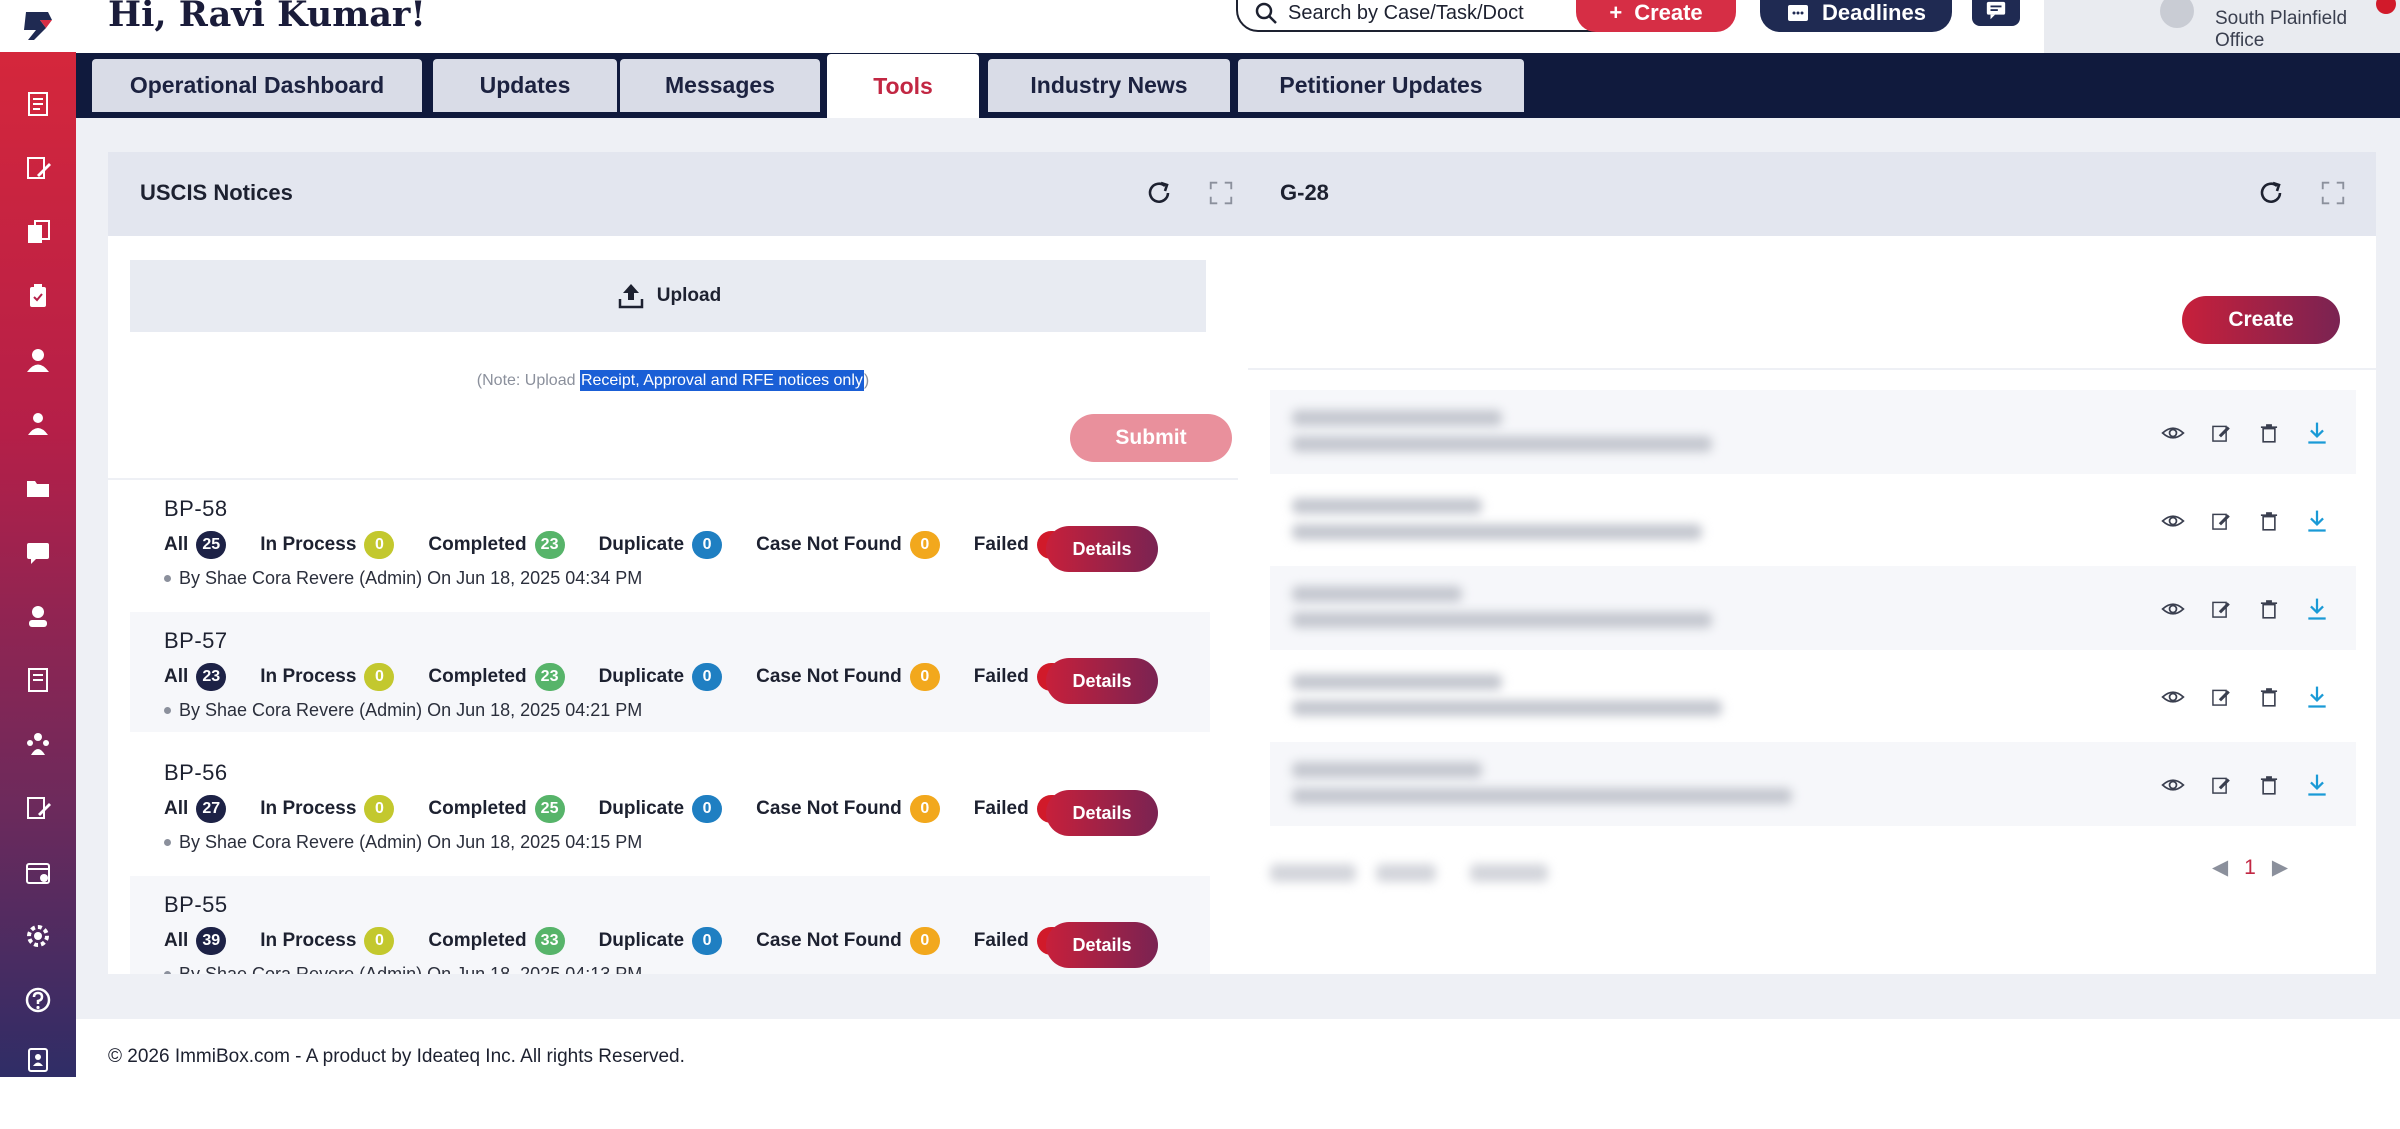  I want to click on team-icon, so click(38, 744).